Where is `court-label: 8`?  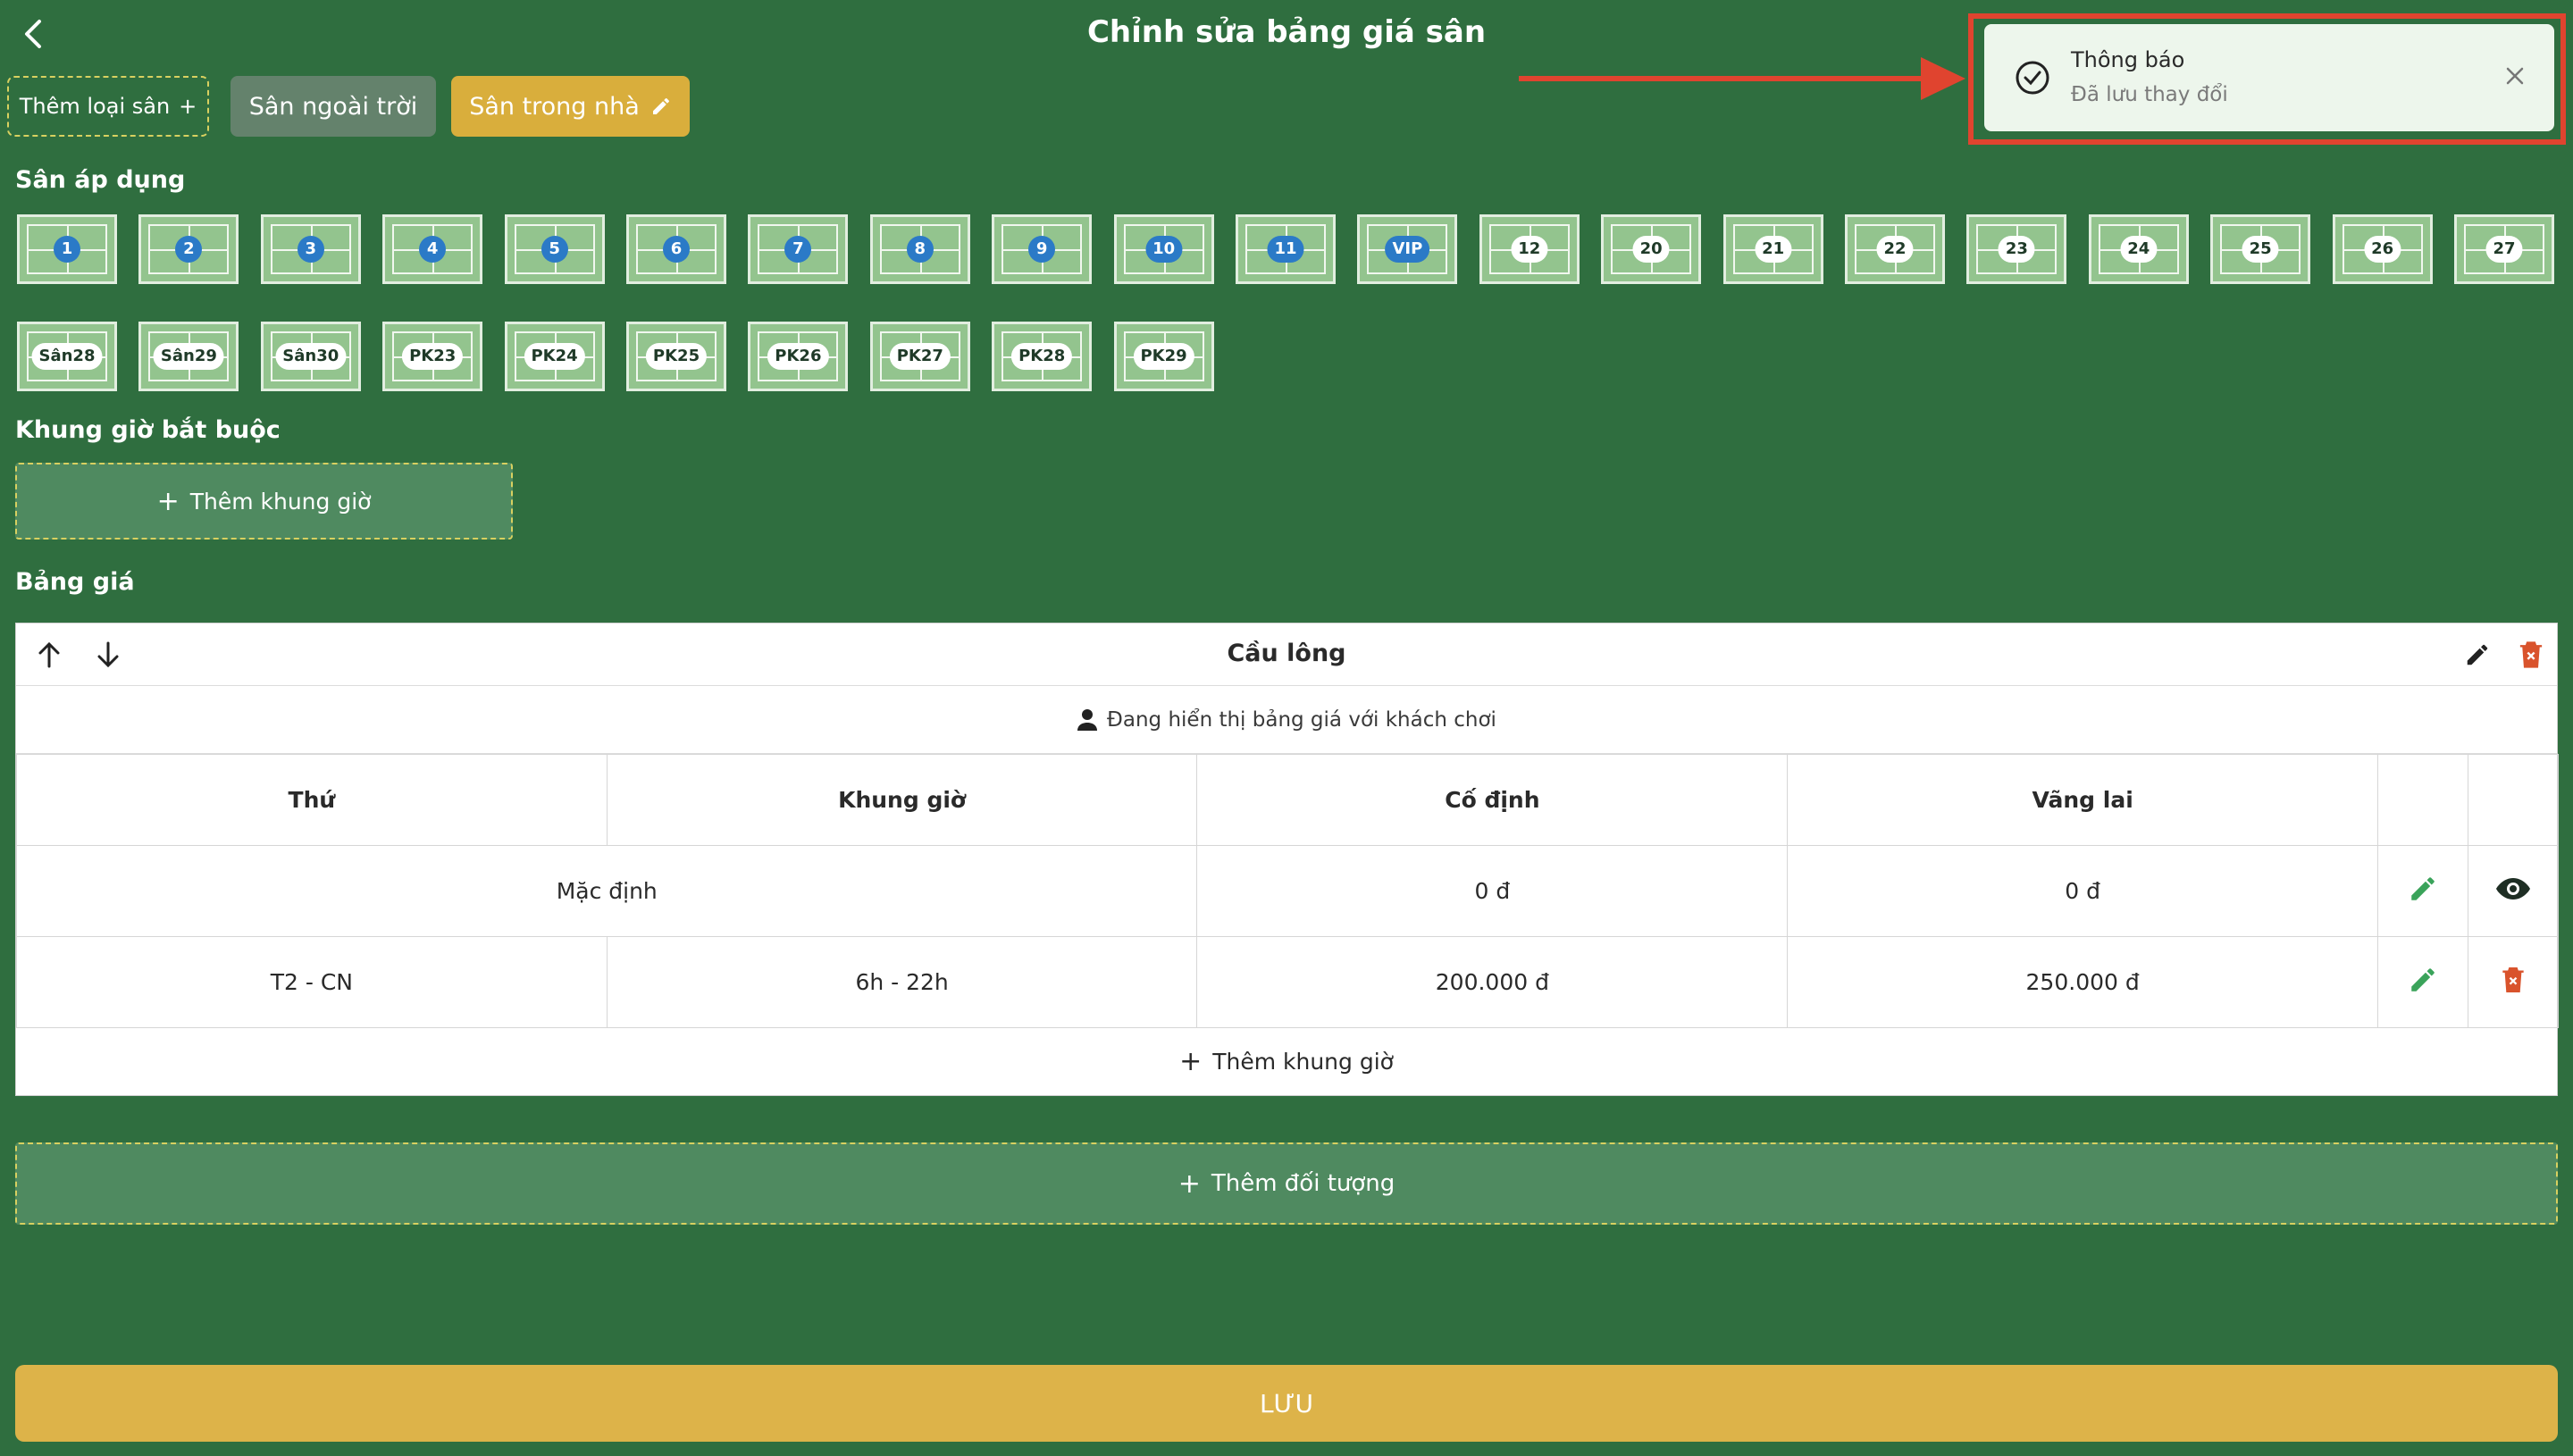
court-label: 8 is located at coordinates (920, 249).